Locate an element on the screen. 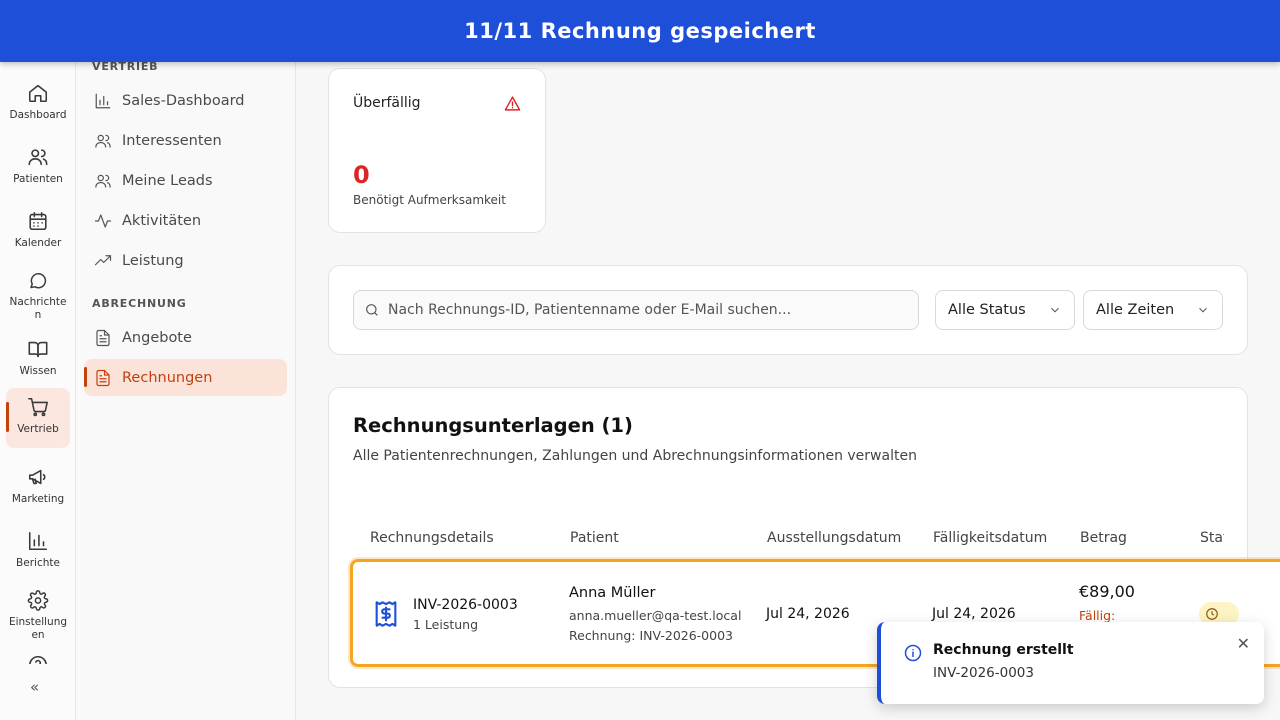  amount-due-note: Fällig: is located at coordinates (1097, 615).